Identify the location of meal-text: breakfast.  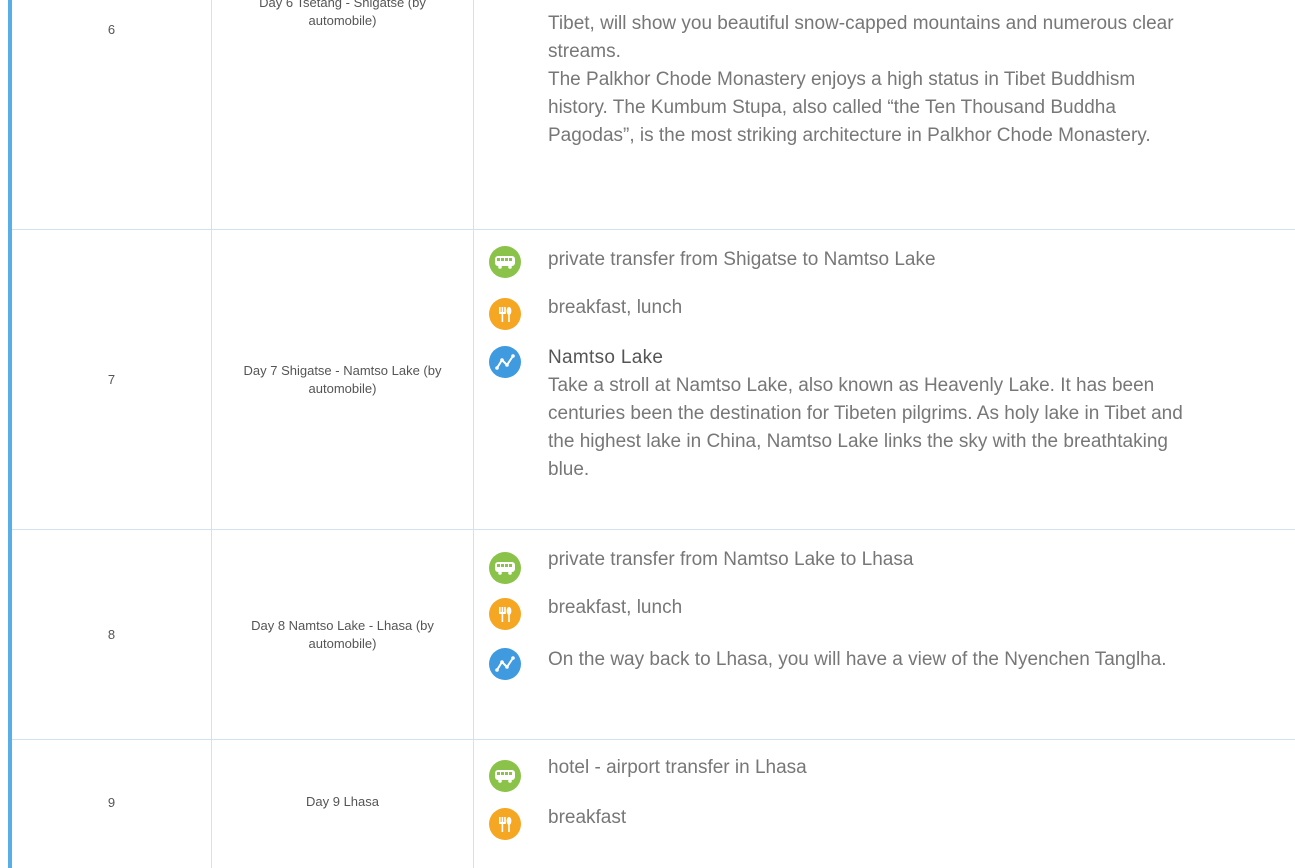
(587, 817).